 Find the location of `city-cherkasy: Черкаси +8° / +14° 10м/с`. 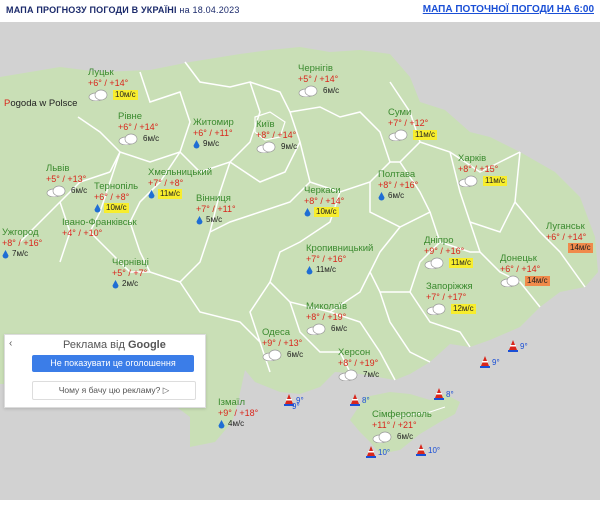

city-cherkasy: Черкаси +8° / +14° 10м/с is located at coordinates (324, 201).